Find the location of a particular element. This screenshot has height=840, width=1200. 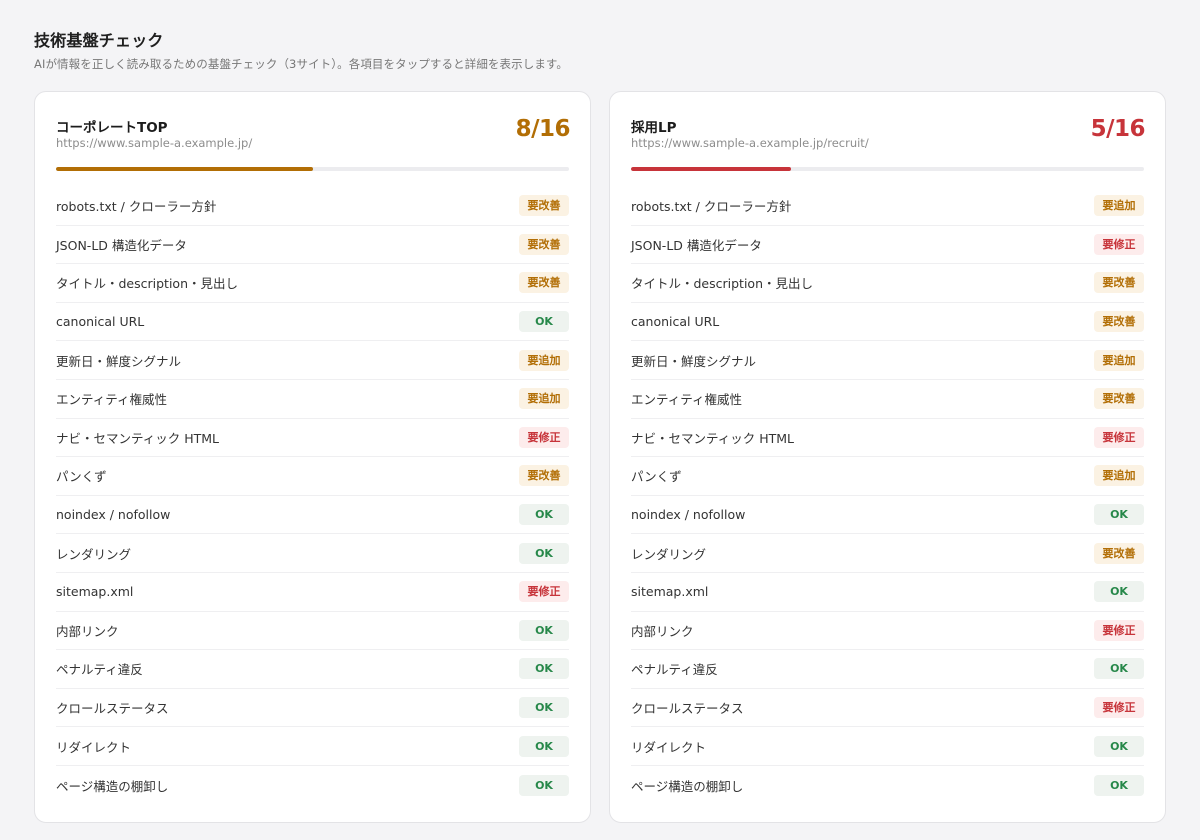

check-item: レンダリング OK is located at coordinates (312, 553).